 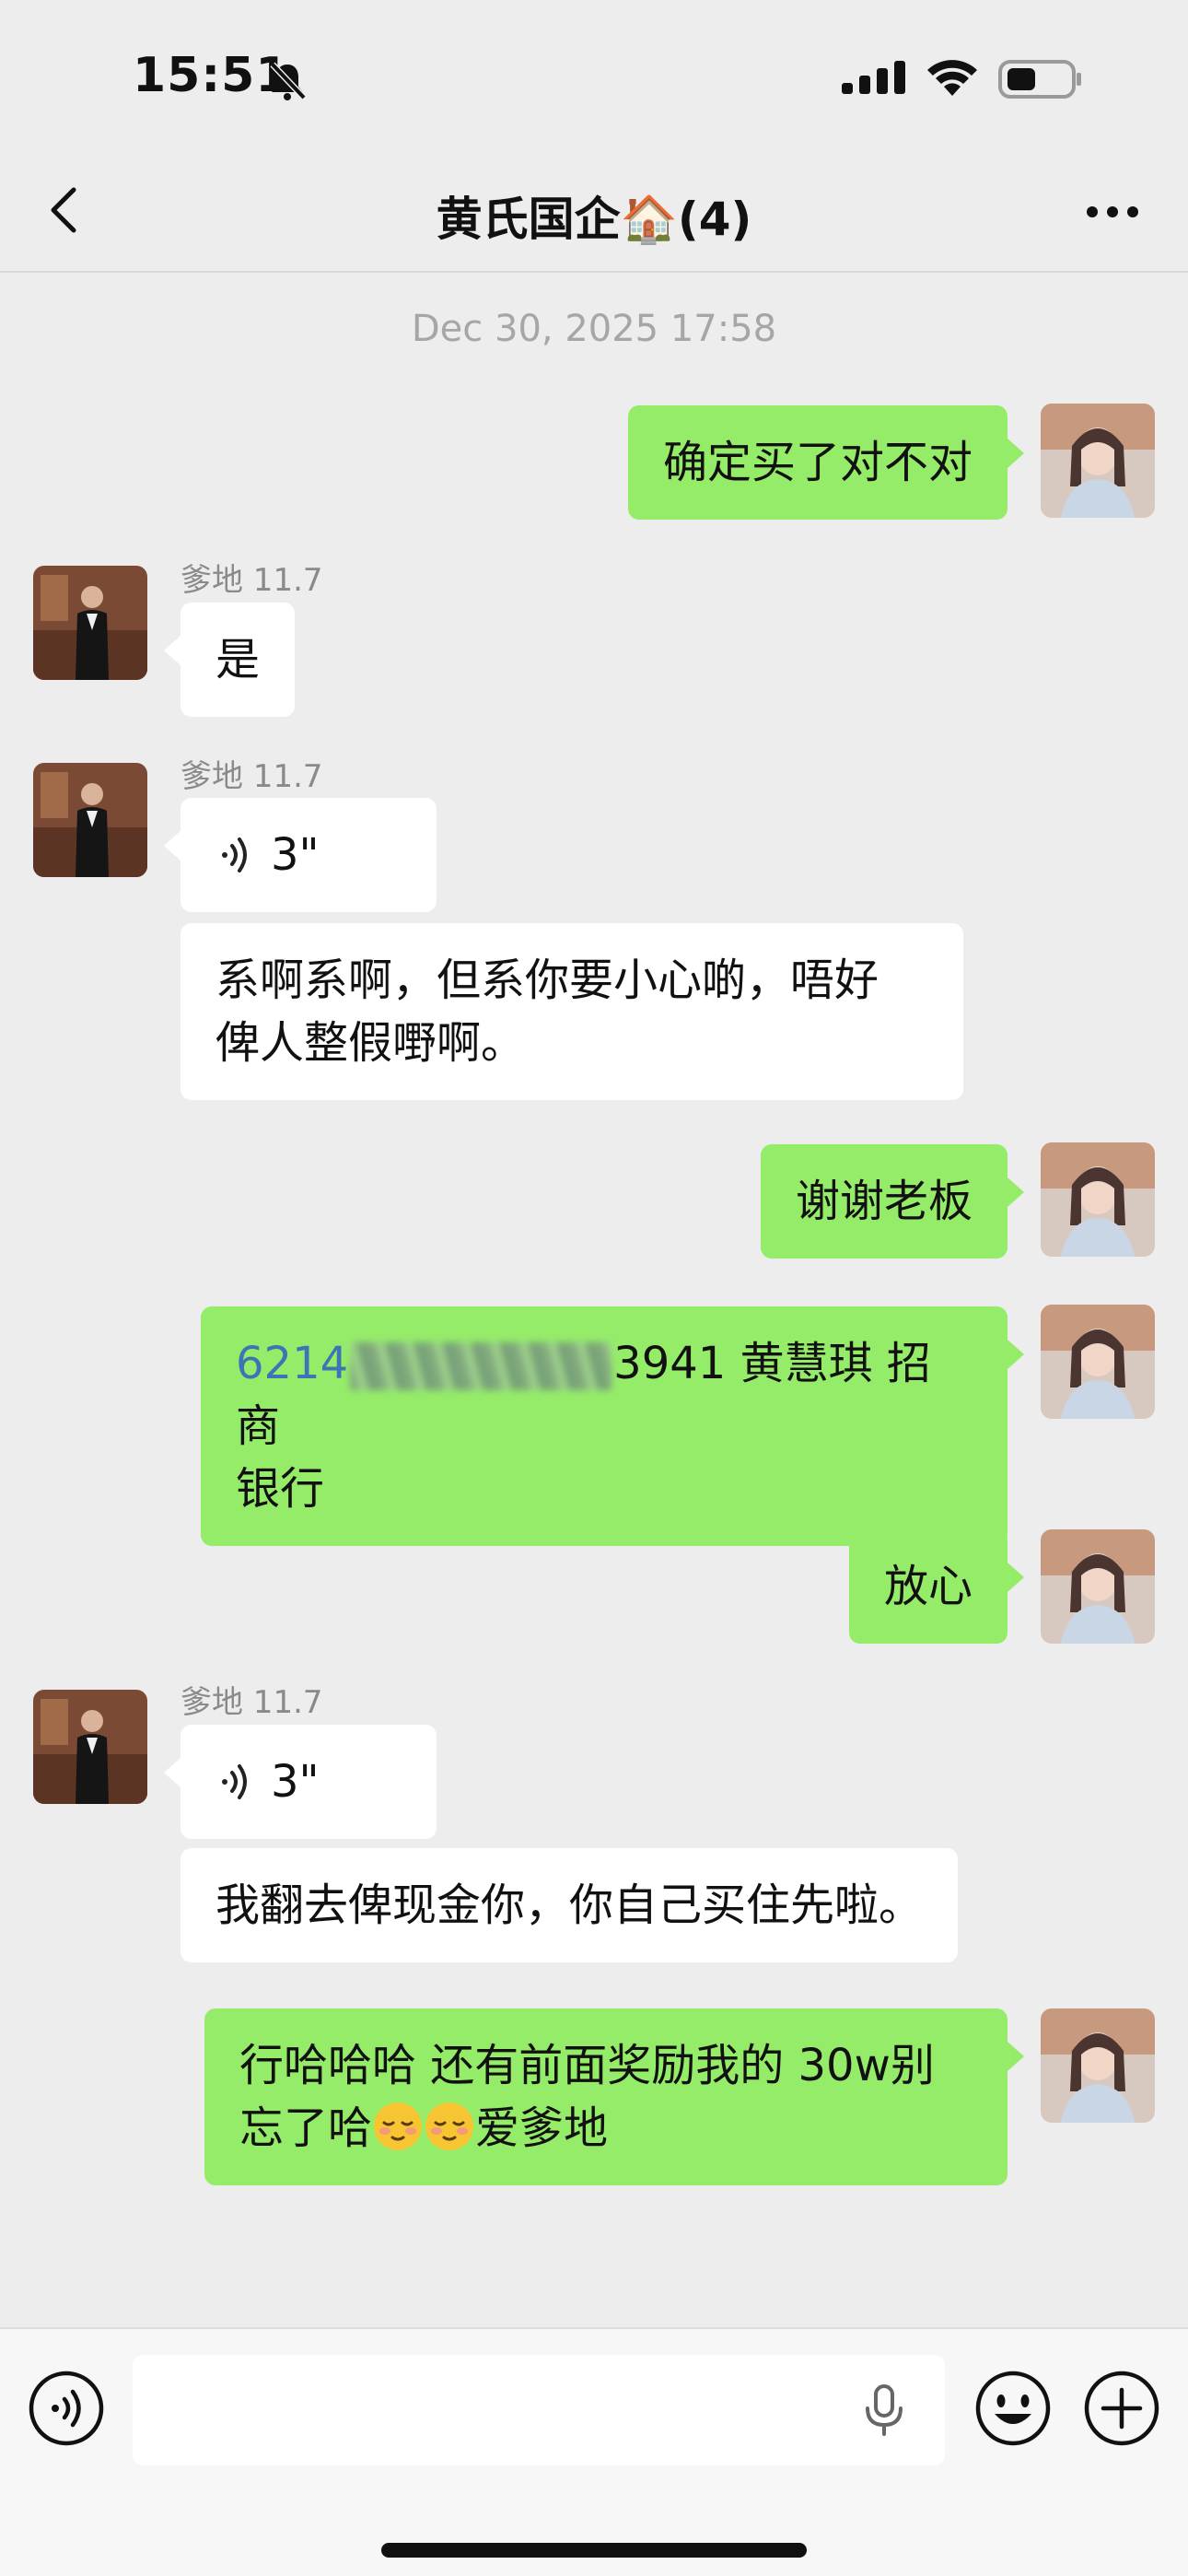 I want to click on message-text: 放心, so click(x=928, y=1586).